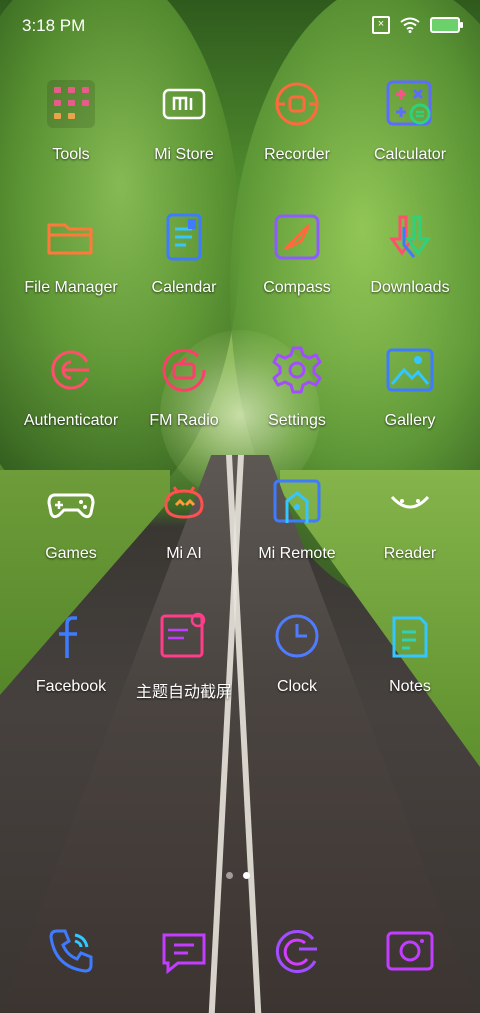 The image size is (480, 1013). What do you see at coordinates (71, 665) in the screenshot?
I see `app-facebook: Facebook` at bounding box center [71, 665].